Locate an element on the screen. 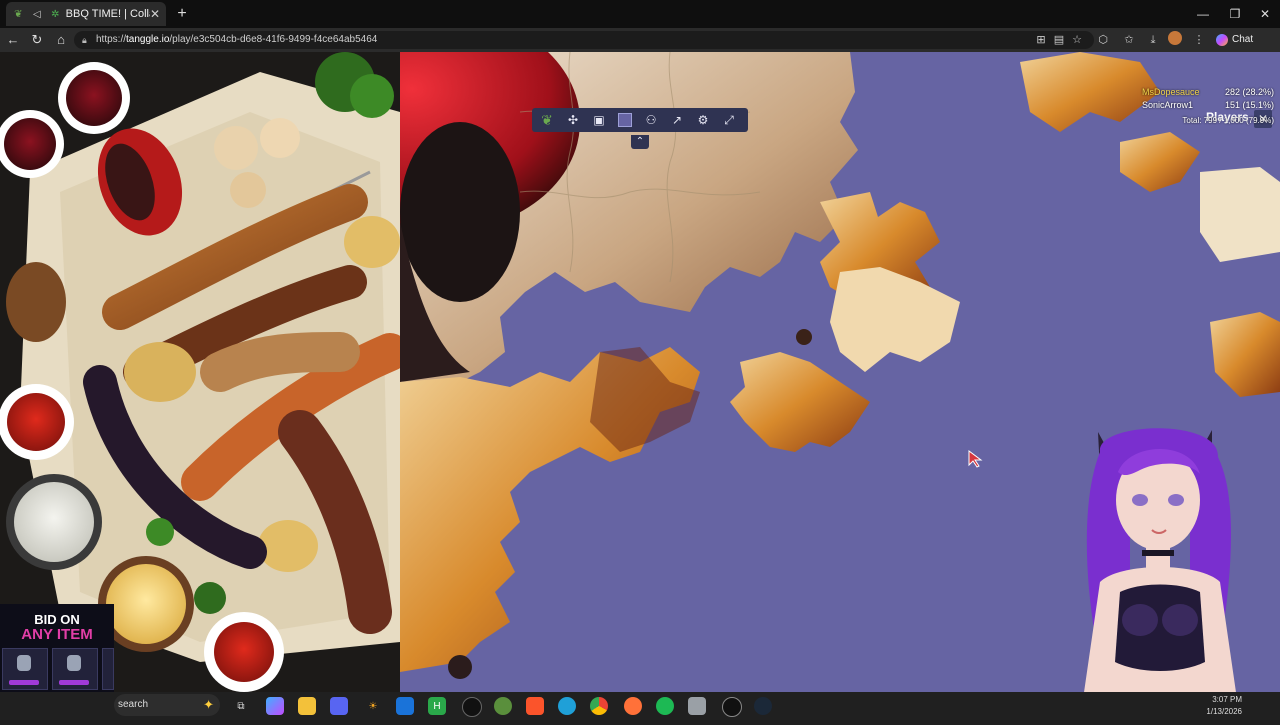 This screenshot has width=1280, height=725. clock-time: 3:07 PM is located at coordinates (1227, 699).